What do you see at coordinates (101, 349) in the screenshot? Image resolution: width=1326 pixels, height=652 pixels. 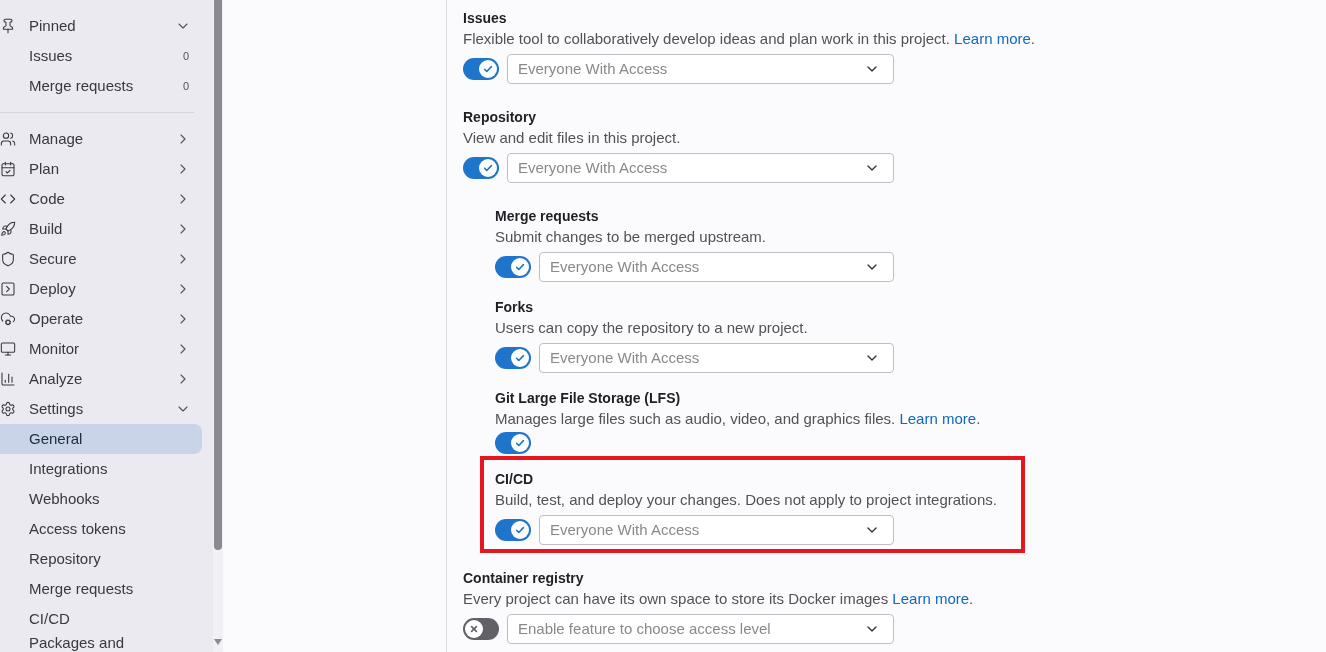 I see `sidebar-item: Monitor` at bounding box center [101, 349].